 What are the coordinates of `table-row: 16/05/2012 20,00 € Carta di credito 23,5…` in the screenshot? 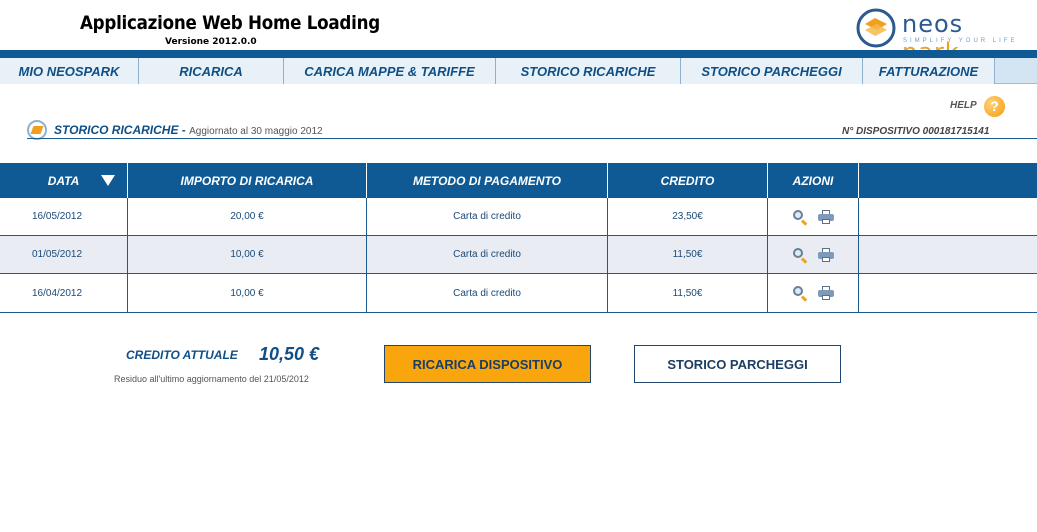 It's located at (518, 217).